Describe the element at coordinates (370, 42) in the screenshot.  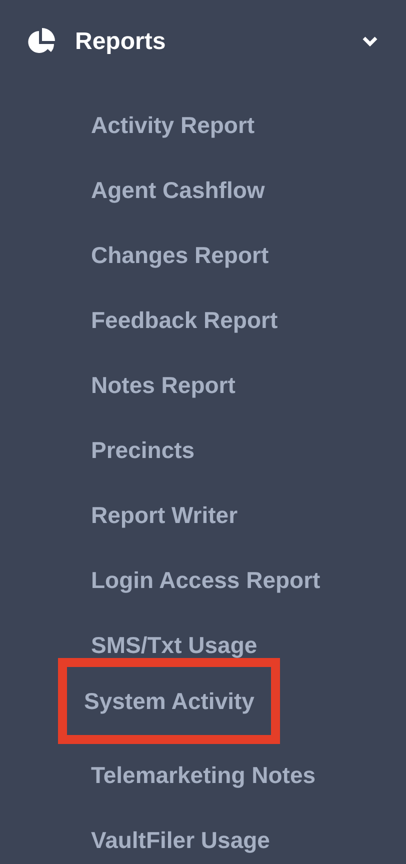
I see `chevron-icon` at that location.